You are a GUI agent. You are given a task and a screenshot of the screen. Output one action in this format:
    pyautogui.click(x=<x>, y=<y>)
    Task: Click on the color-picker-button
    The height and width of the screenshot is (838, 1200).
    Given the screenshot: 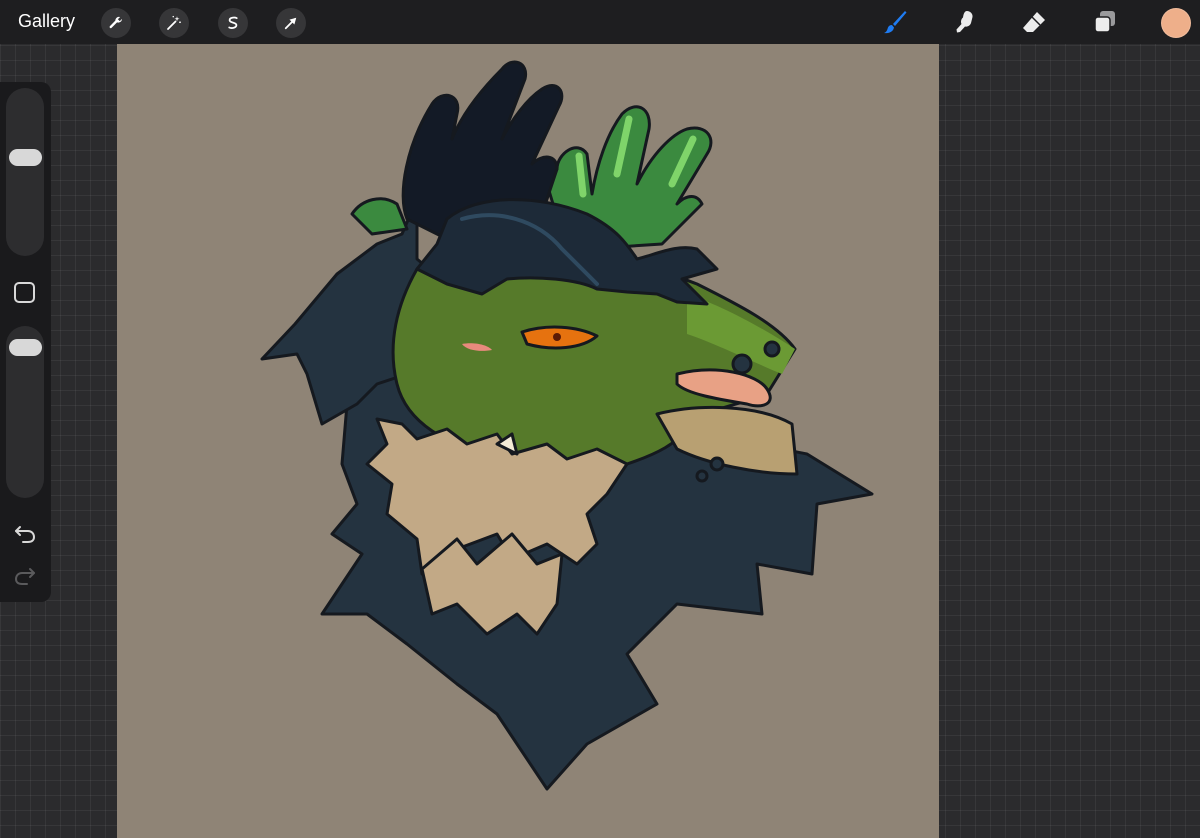 What is the action you would take?
    pyautogui.click(x=1176, y=23)
    